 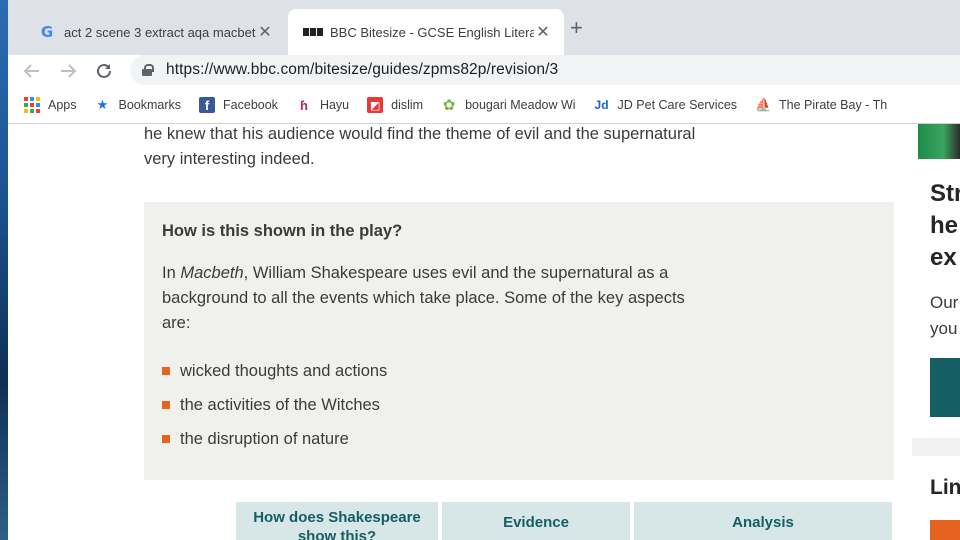 I want to click on dislim-icon: ◩, so click(x=375, y=105).